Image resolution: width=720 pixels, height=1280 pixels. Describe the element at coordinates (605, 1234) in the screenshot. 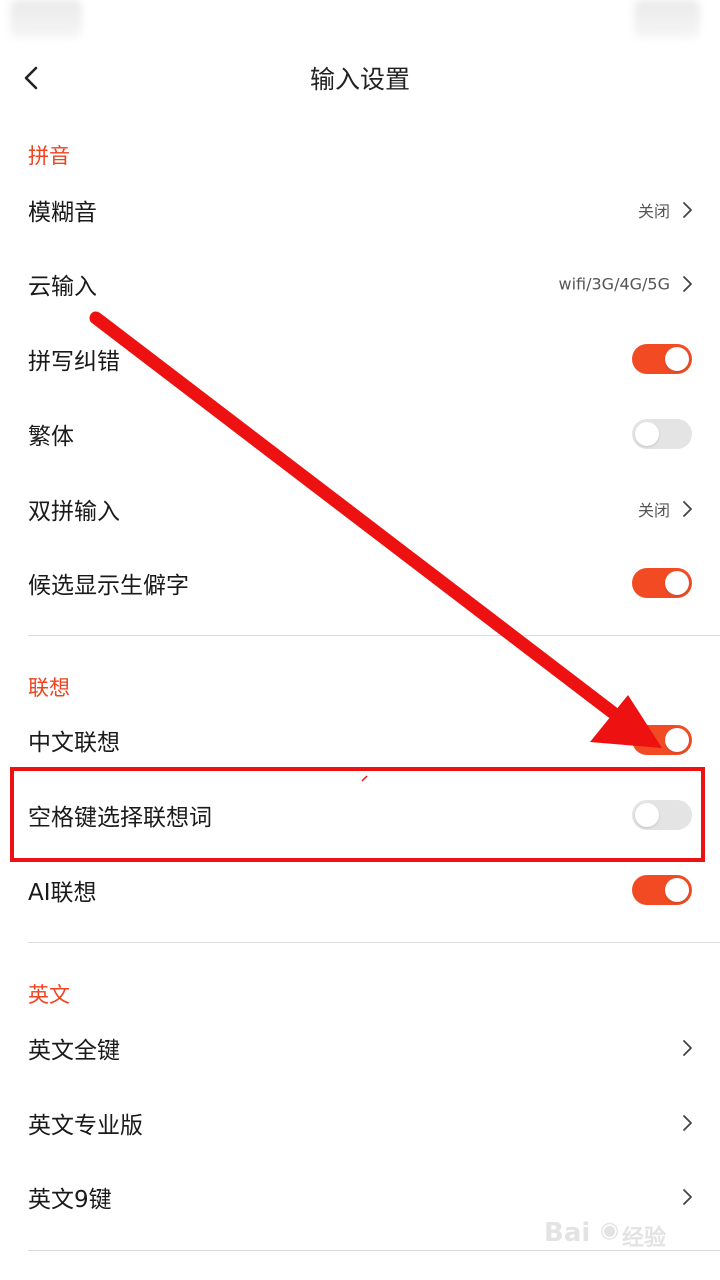

I see `watermark-logo: Bai ◉ 经验` at that location.